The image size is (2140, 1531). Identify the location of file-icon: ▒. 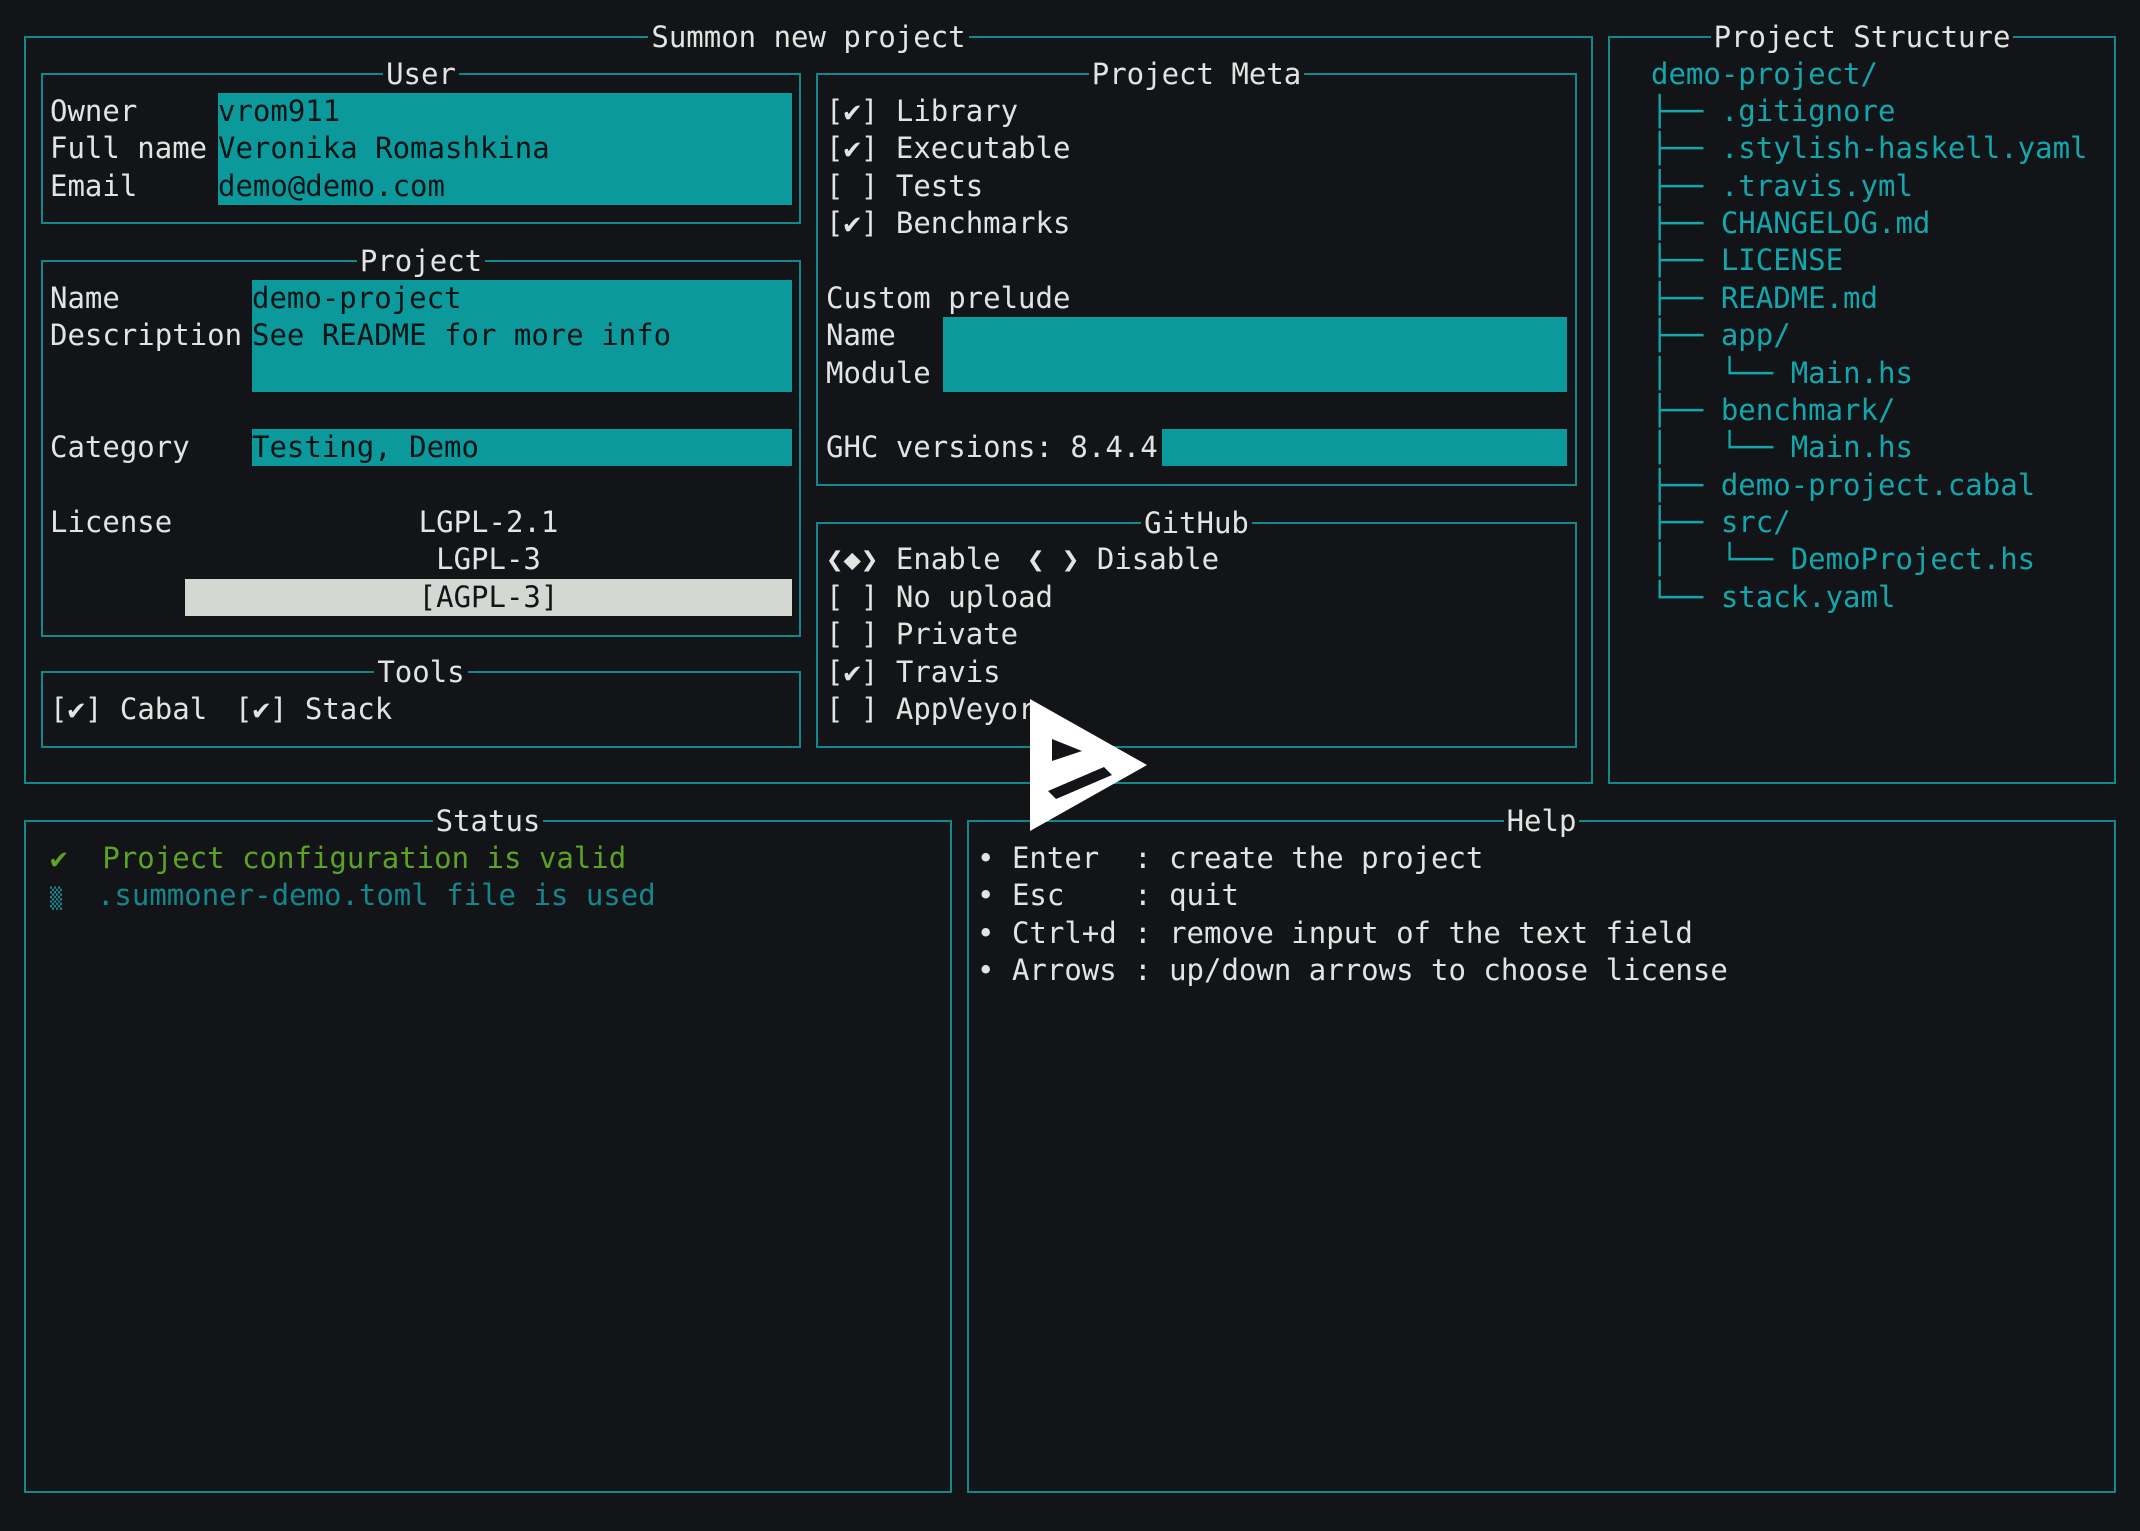
(56, 898).